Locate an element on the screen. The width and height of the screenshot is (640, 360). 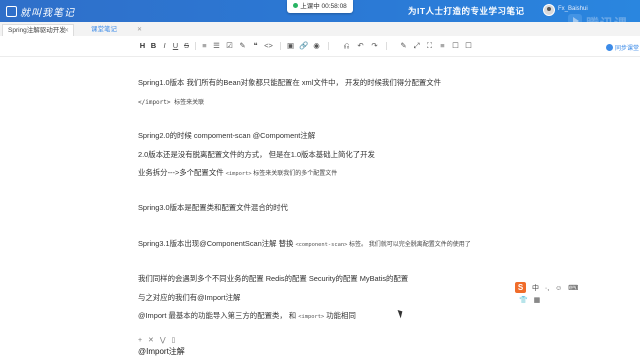
code-button: <> is located at coordinates (268, 46).